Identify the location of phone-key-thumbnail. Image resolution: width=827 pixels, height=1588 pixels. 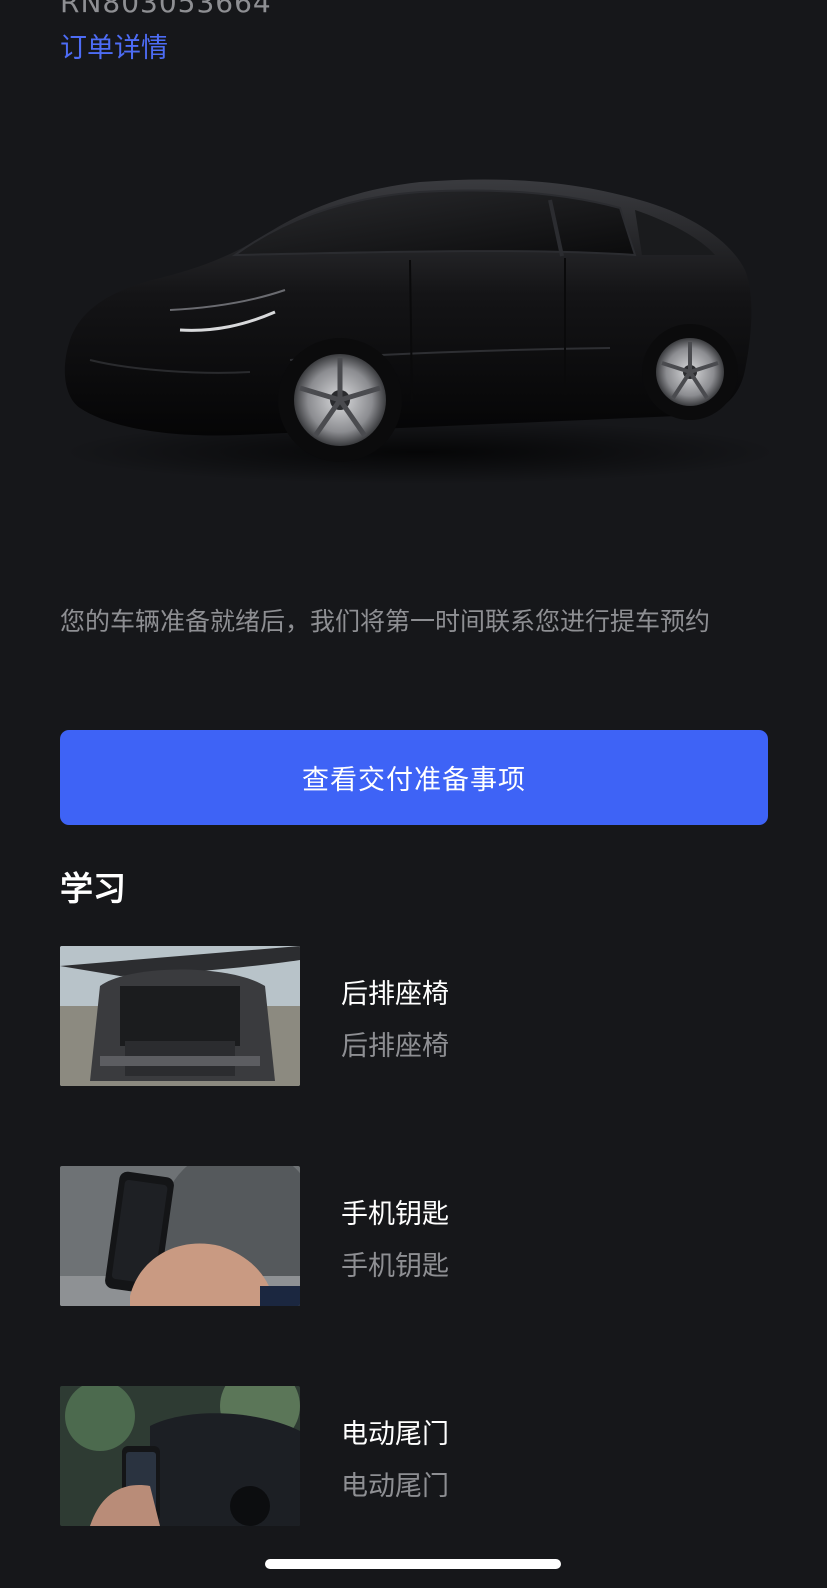
(180, 1236).